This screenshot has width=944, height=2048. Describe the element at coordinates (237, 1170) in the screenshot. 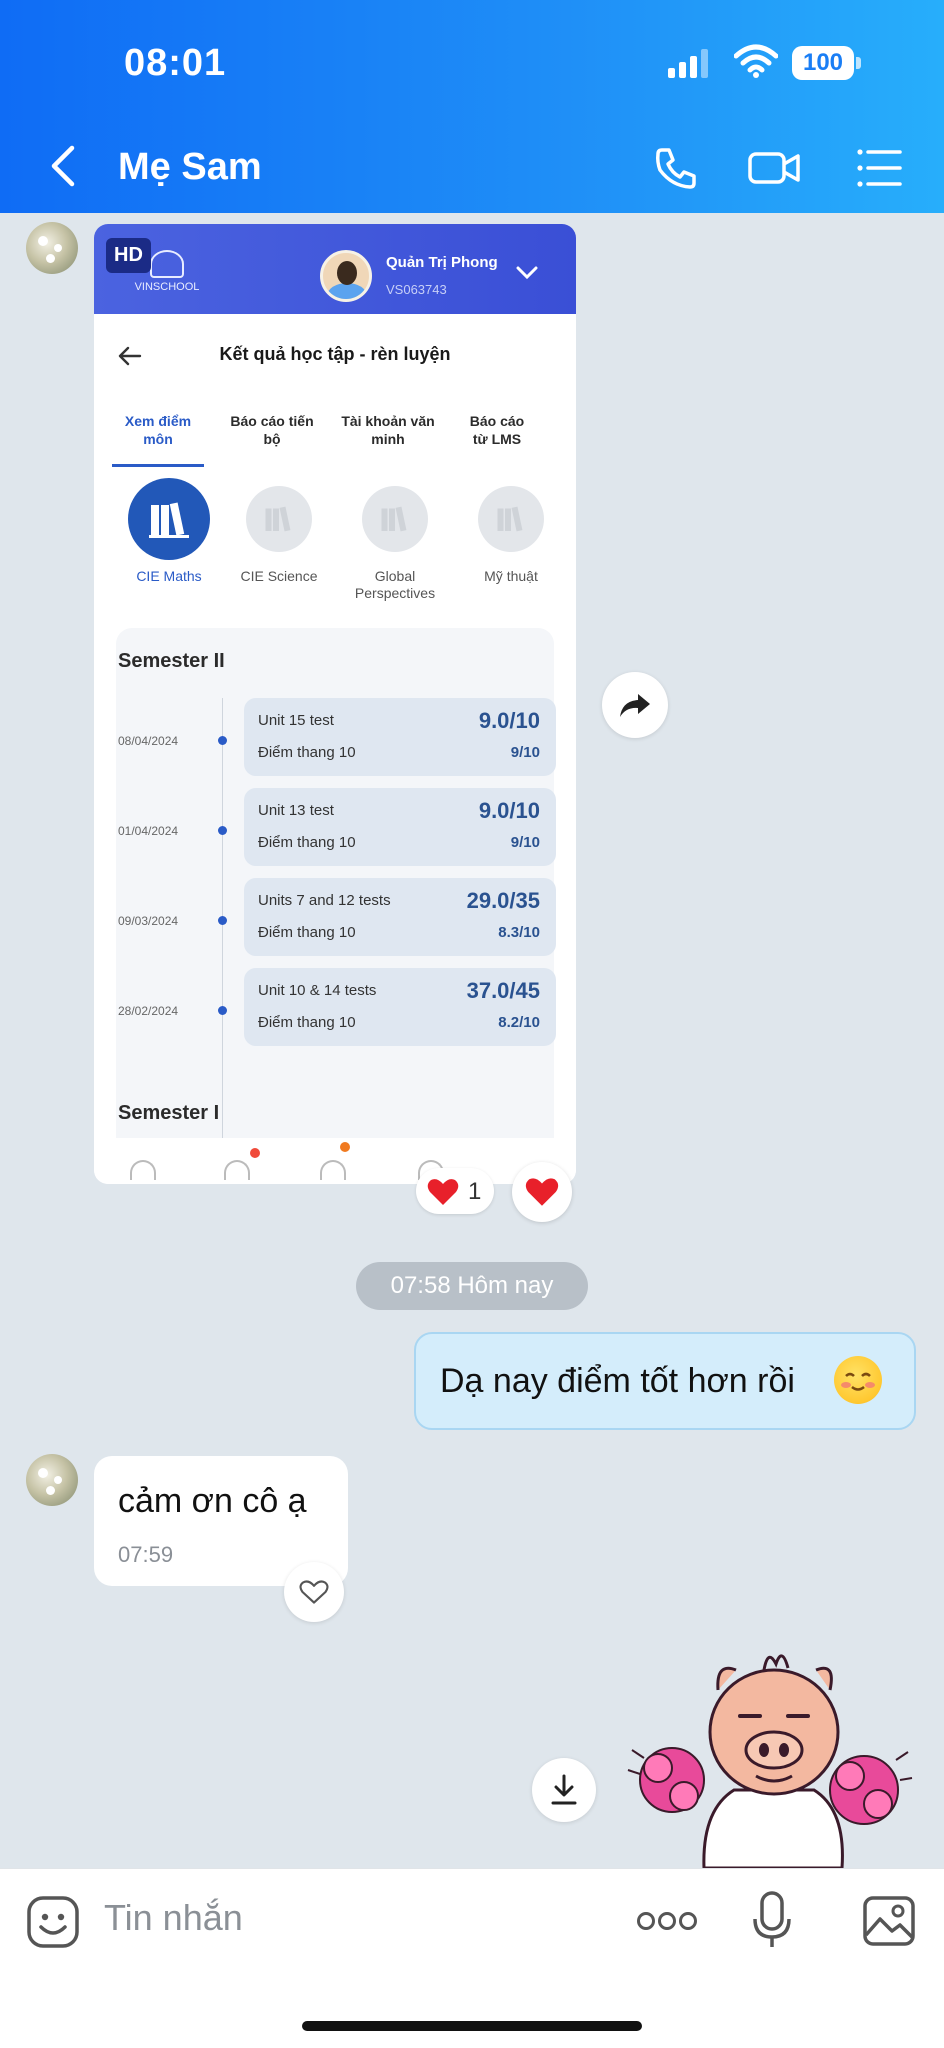

I see `calendar-icon` at that location.